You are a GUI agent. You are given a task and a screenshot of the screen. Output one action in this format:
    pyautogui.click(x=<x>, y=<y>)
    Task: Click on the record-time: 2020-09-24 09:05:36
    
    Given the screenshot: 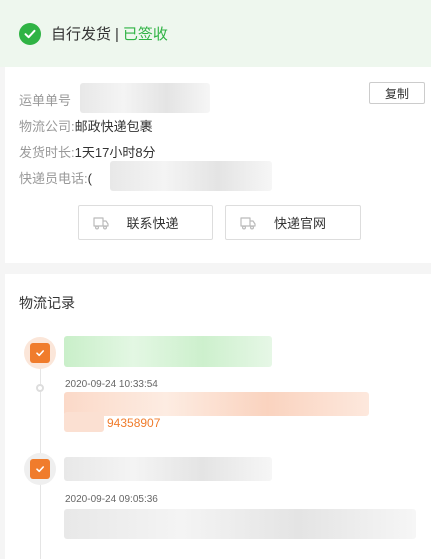 What is the action you would take?
    pyautogui.click(x=111, y=499)
    